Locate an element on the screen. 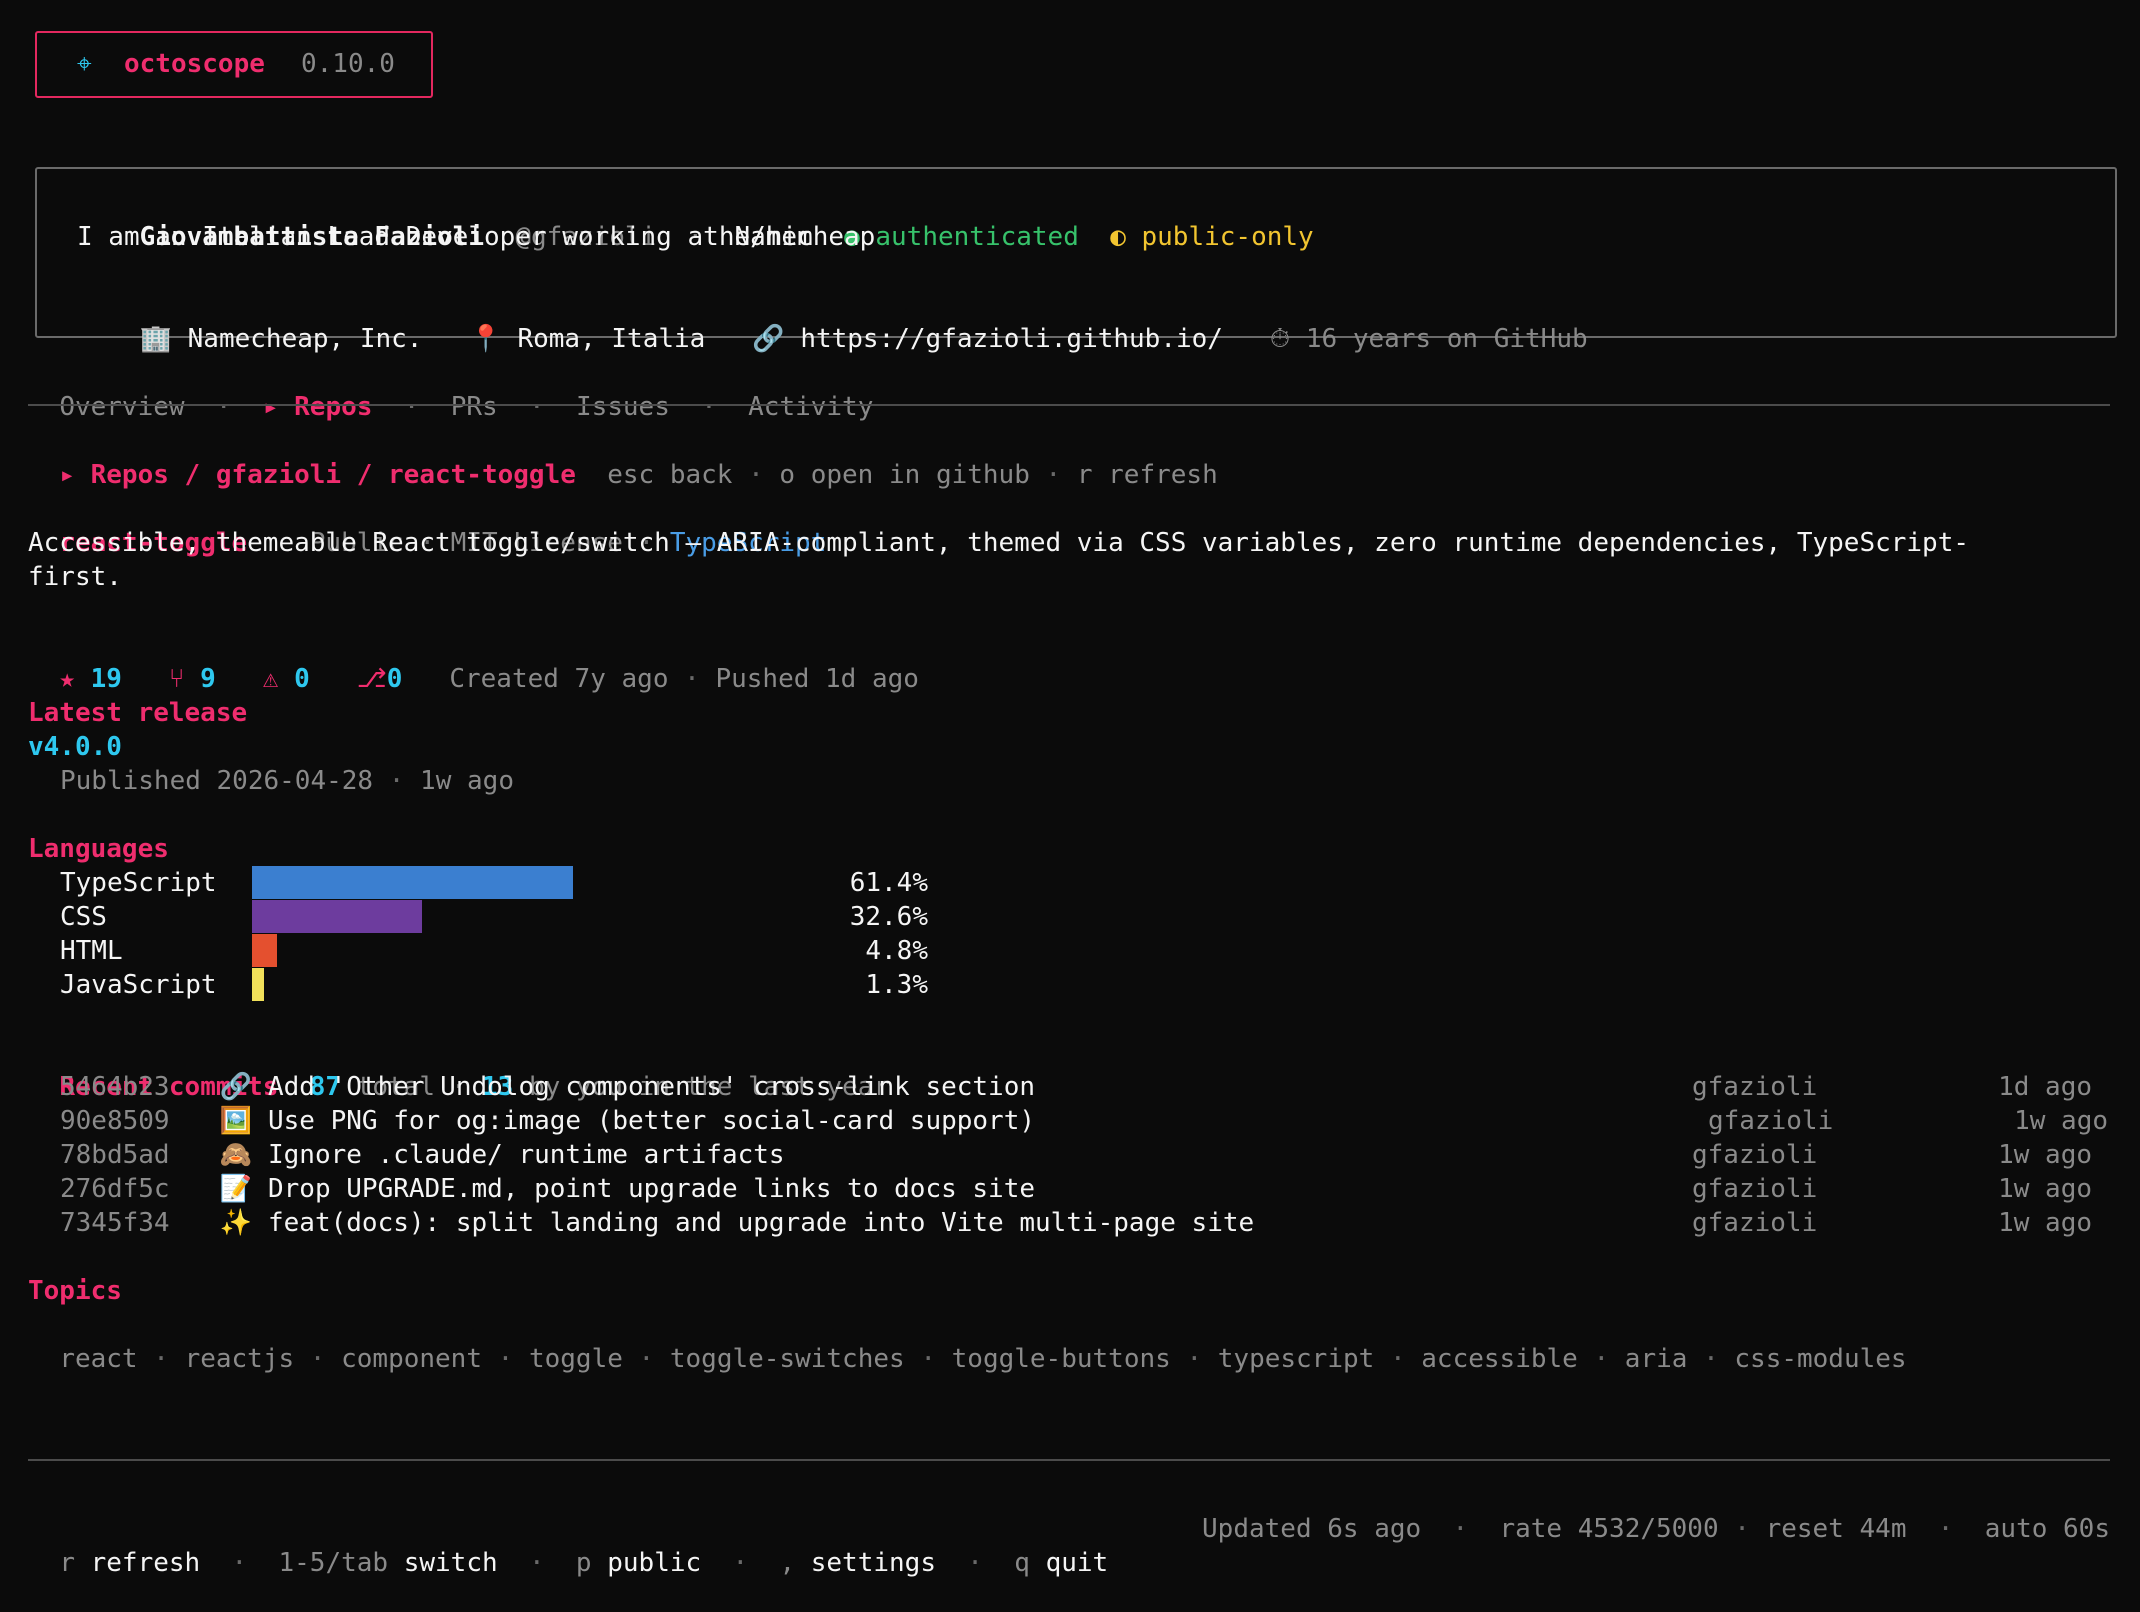  repo-pushed: Pushed 1d ago is located at coordinates (817, 679).